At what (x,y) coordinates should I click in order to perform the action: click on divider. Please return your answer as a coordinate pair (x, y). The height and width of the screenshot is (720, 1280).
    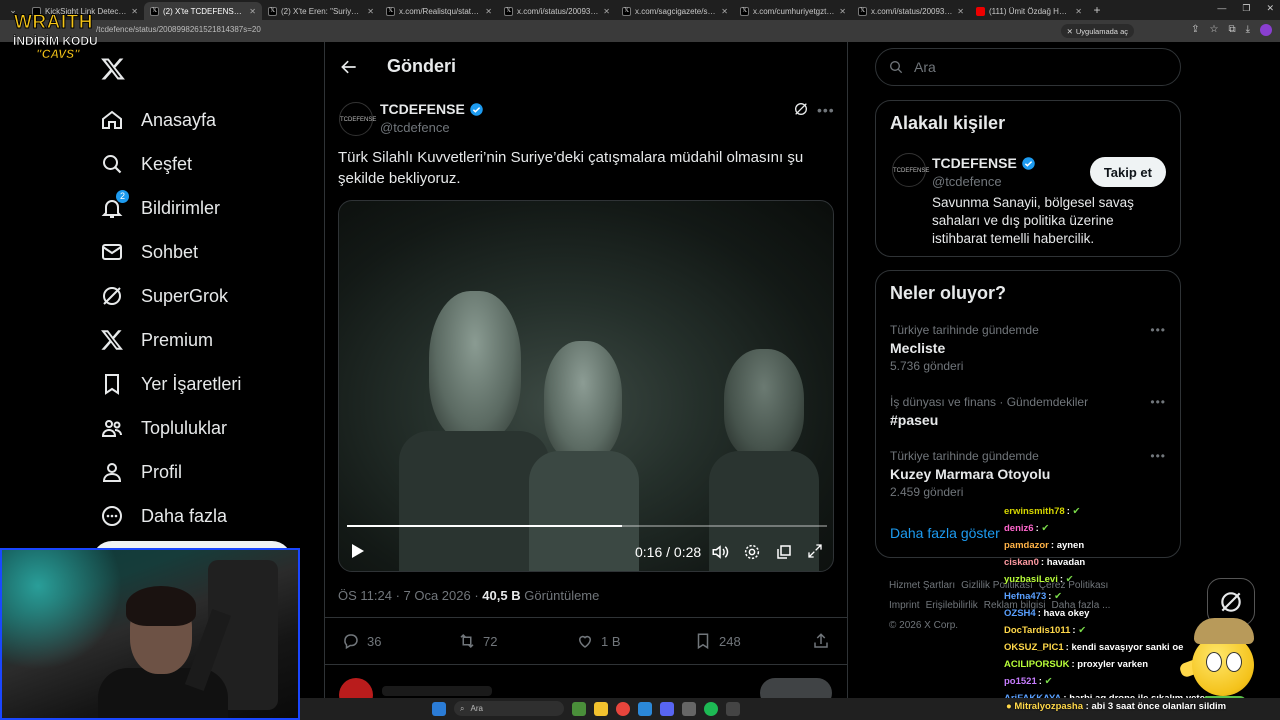
    Looking at the image, I should click on (586, 664).